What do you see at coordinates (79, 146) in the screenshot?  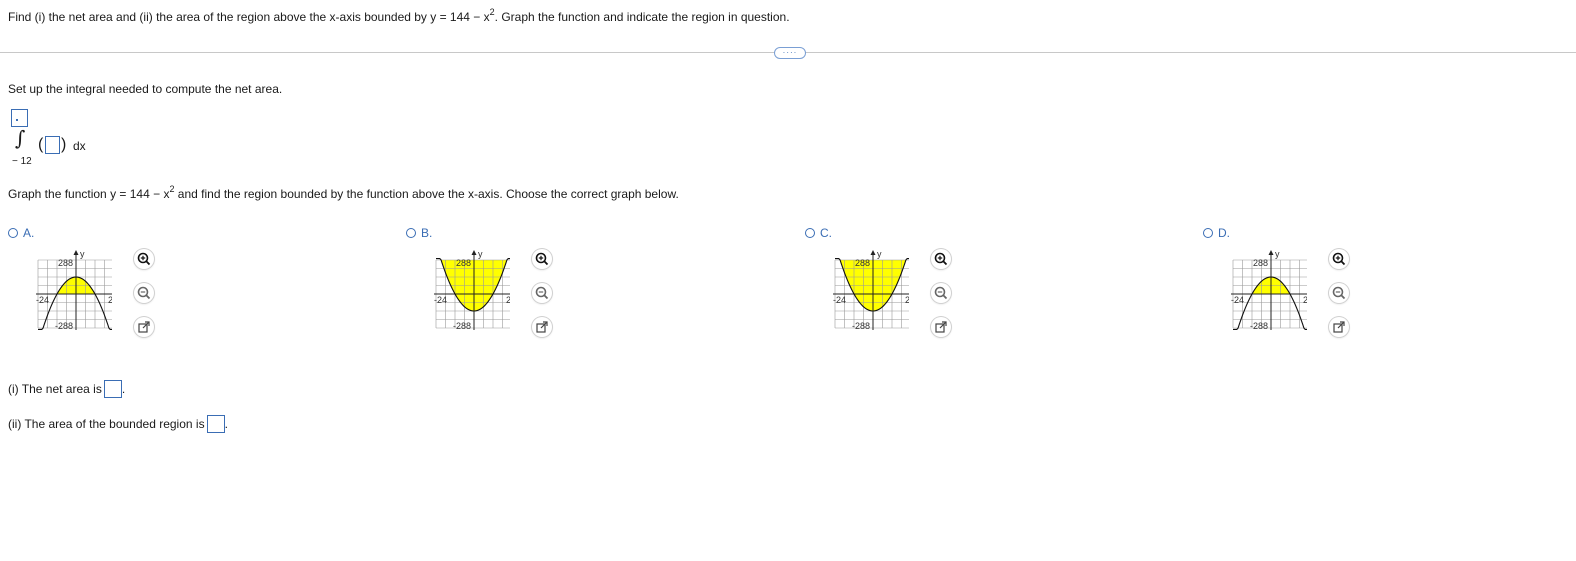 I see `dx-label: dx` at bounding box center [79, 146].